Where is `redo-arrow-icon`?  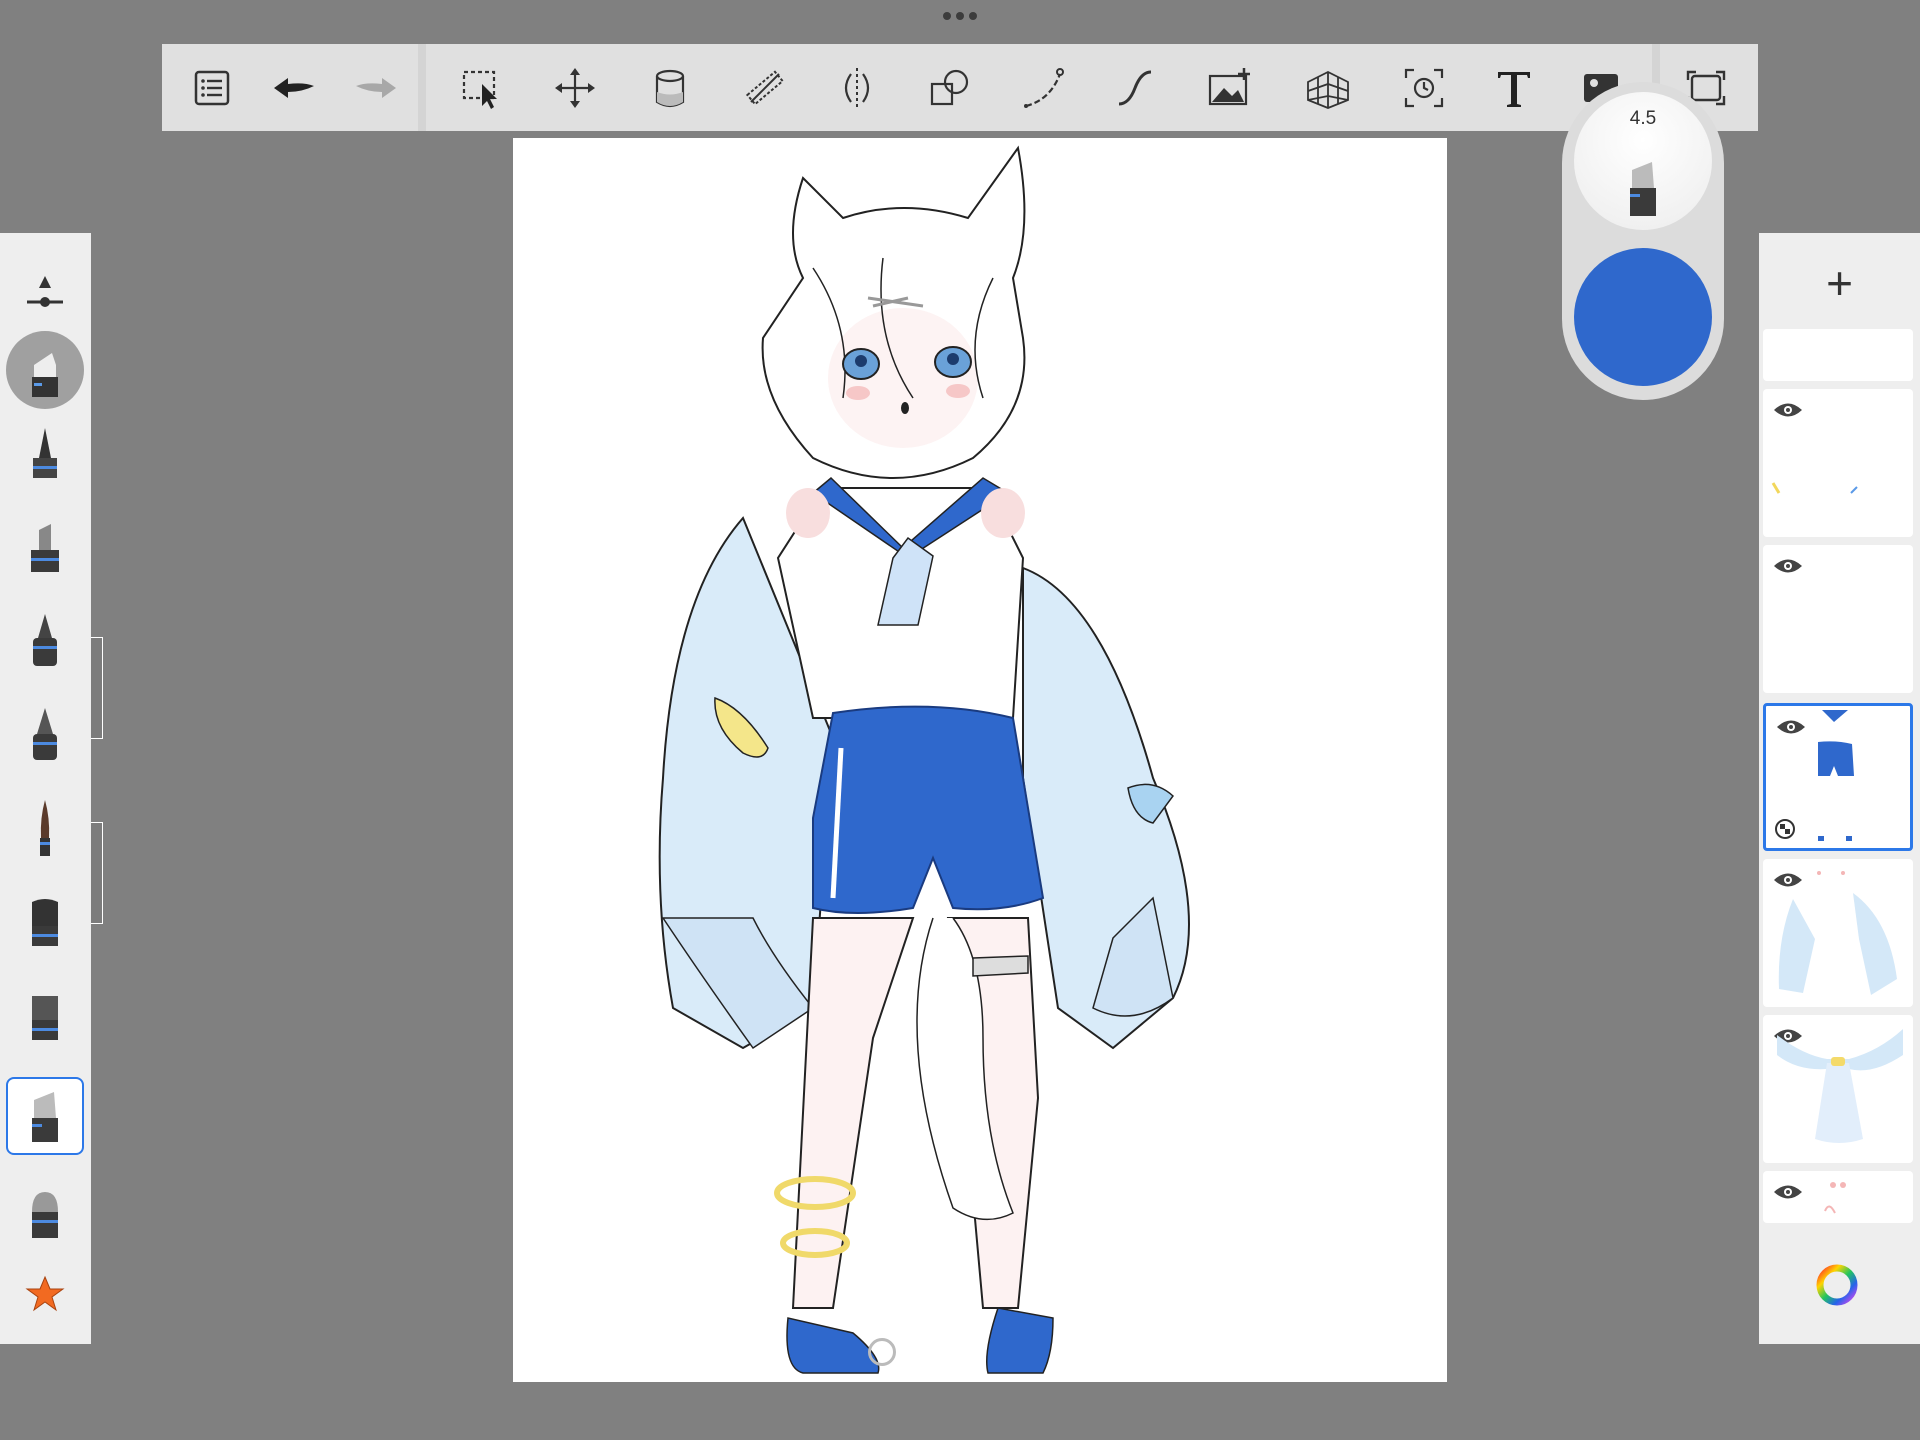 redo-arrow-icon is located at coordinates (376, 88).